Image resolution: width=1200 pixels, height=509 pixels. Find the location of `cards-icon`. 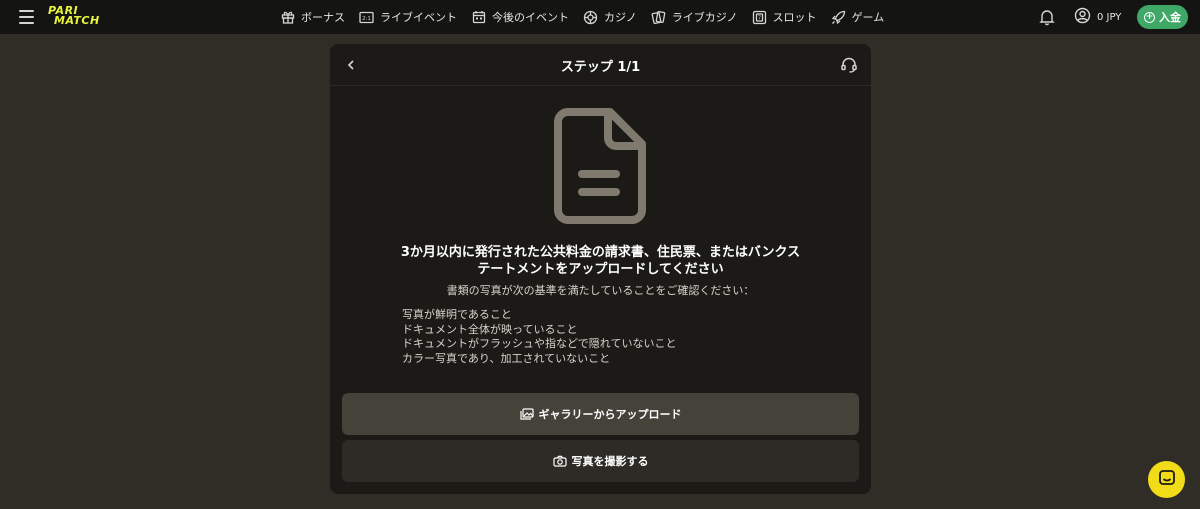

cards-icon is located at coordinates (658, 17).